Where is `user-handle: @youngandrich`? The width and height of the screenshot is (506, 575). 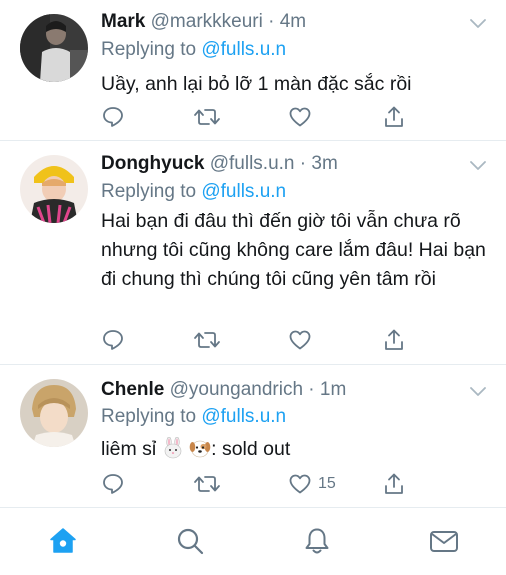 user-handle: @youngandrich is located at coordinates (236, 389).